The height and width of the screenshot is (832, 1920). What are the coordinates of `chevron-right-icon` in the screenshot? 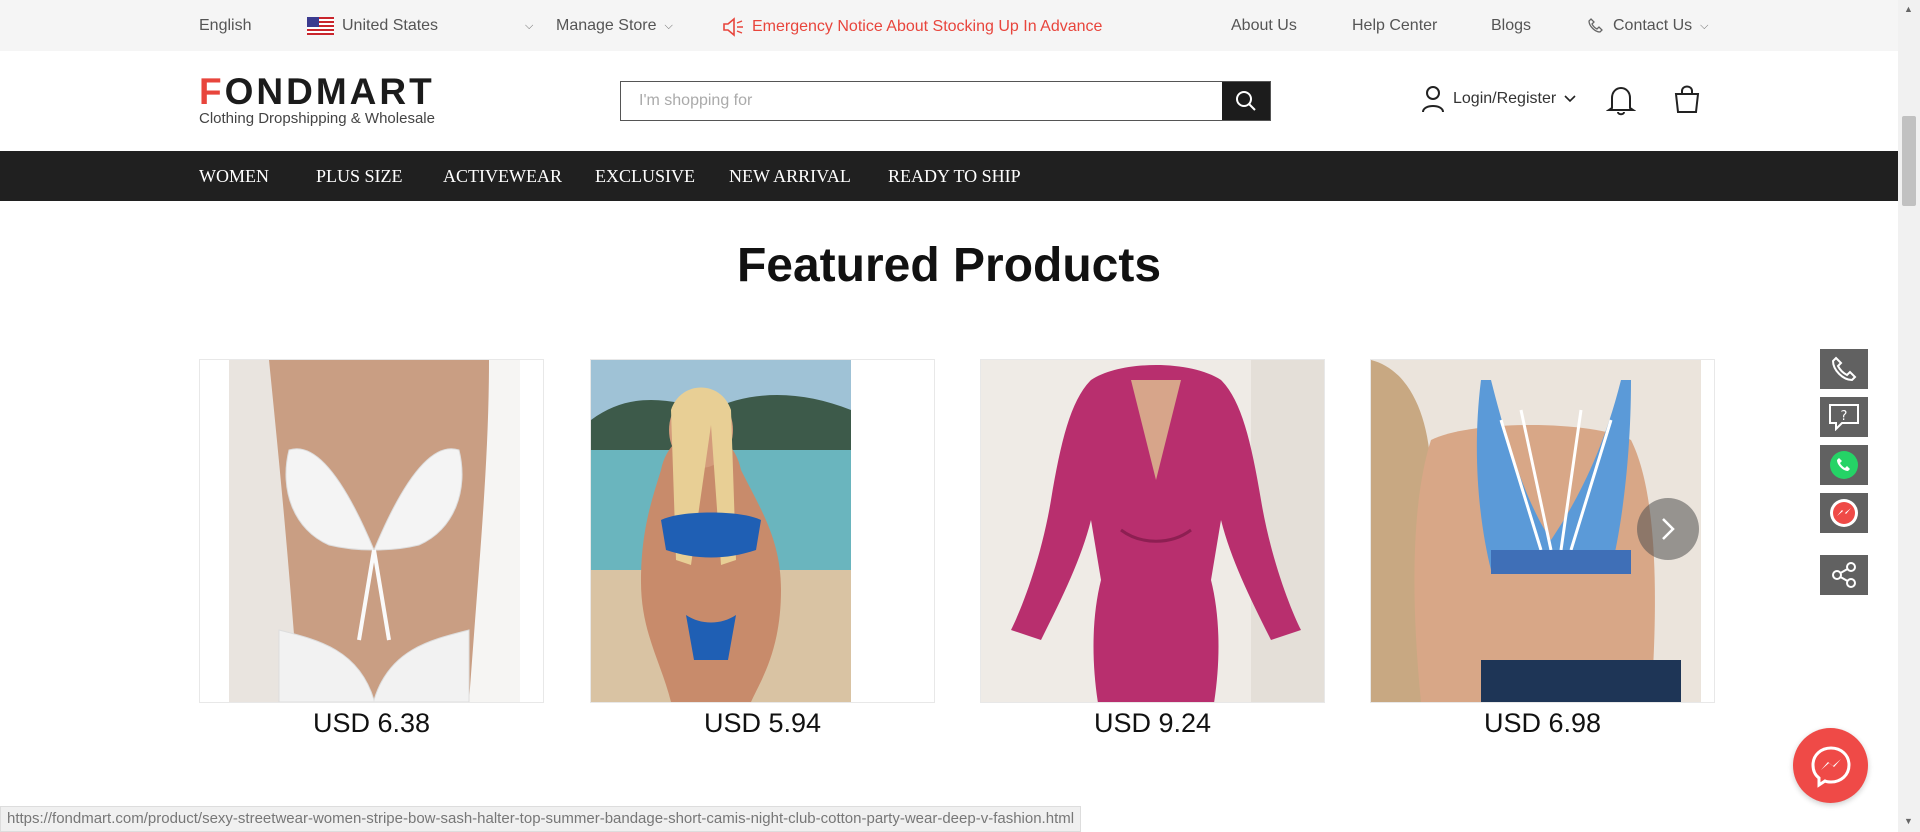 It's located at (1668, 529).